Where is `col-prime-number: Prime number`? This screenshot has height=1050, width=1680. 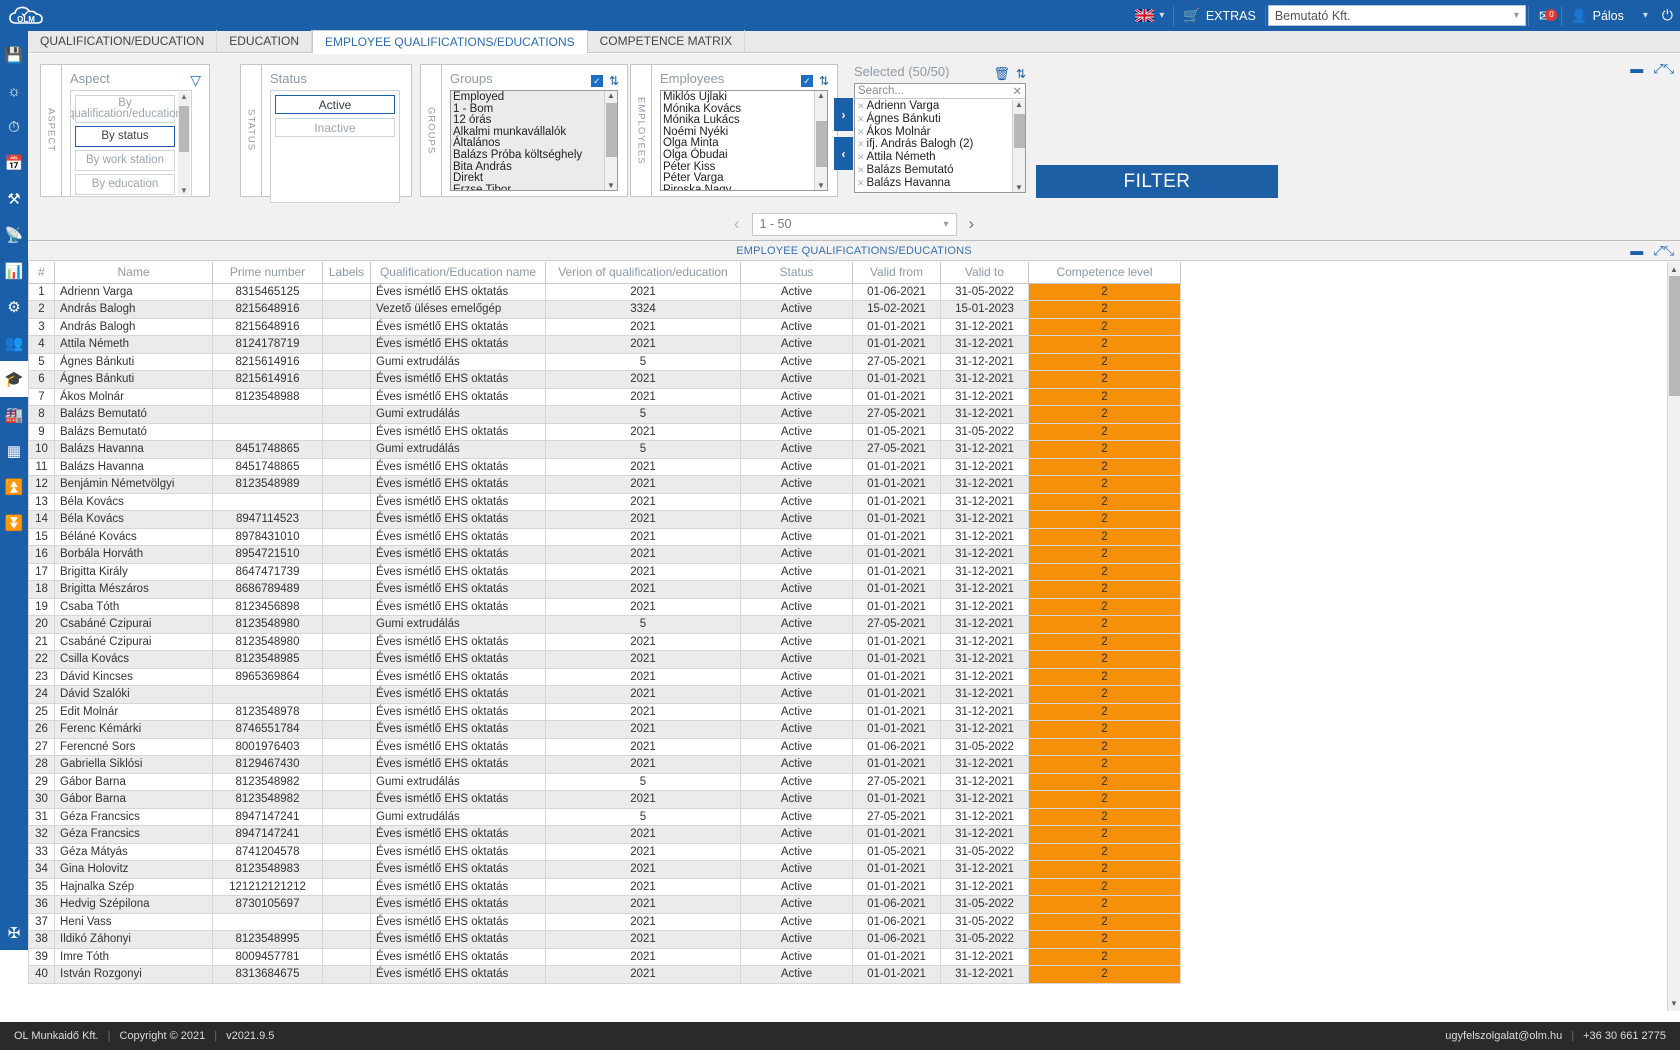
col-prime-number: Prime number is located at coordinates (267, 273).